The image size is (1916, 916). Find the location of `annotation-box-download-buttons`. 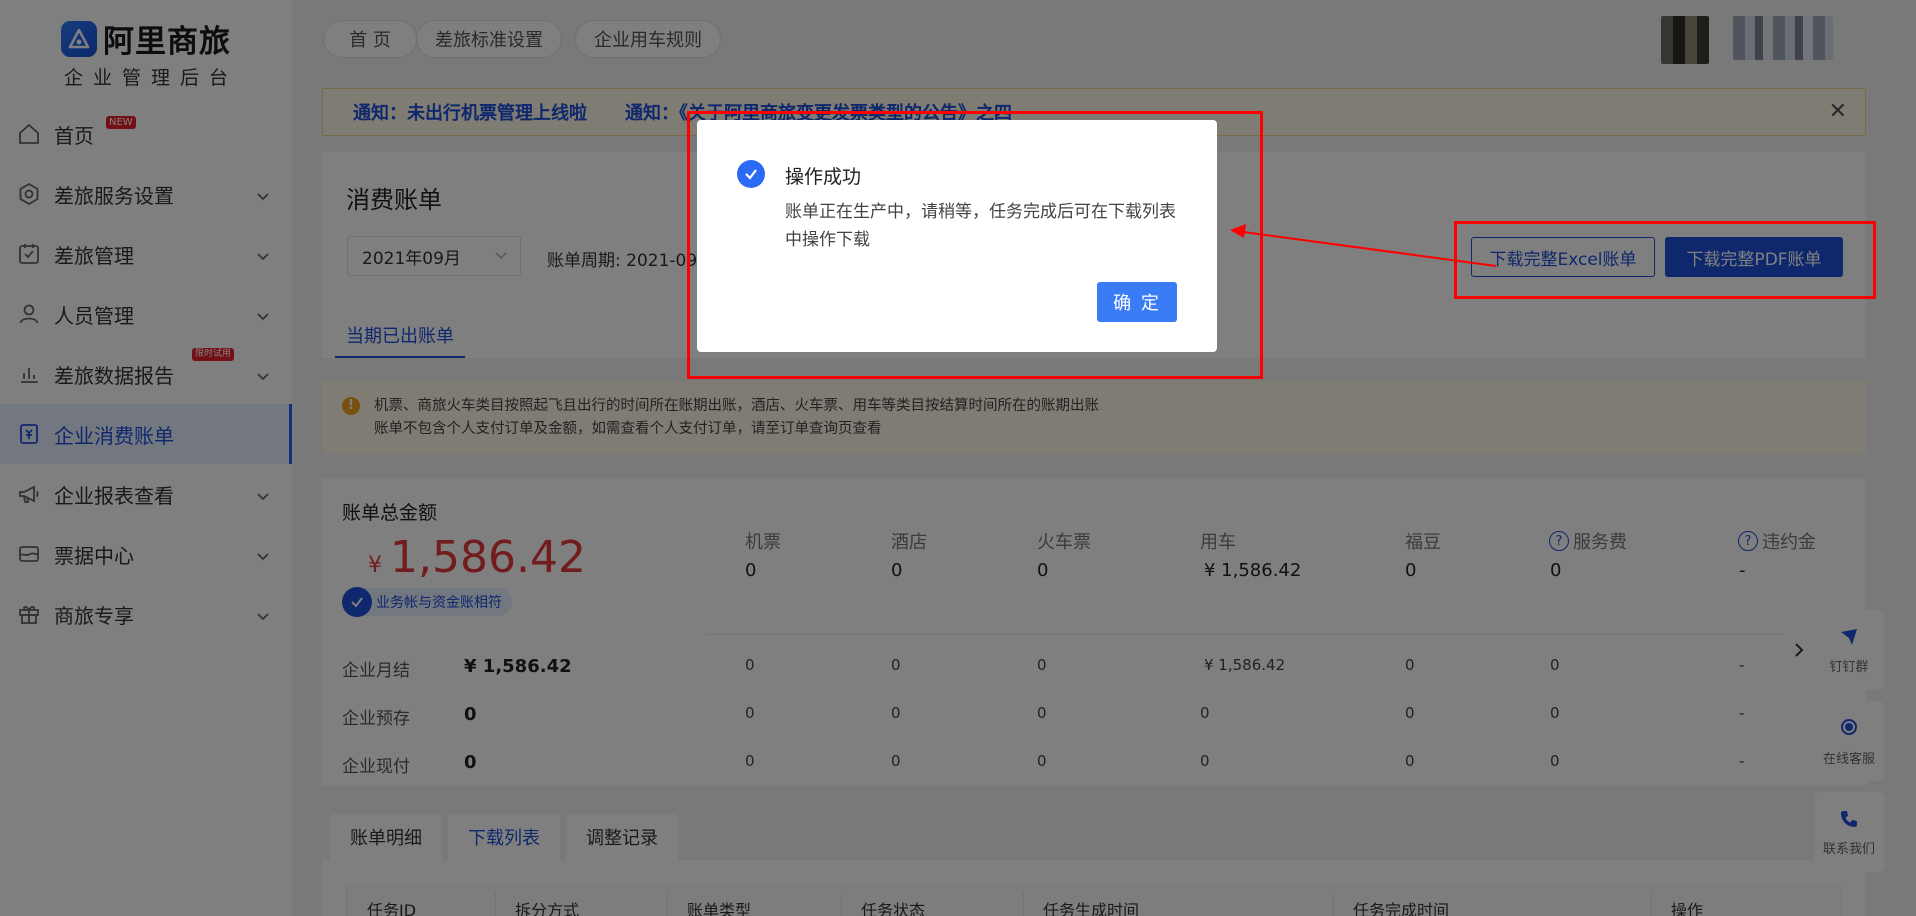

annotation-box-download-buttons is located at coordinates (1665, 260).